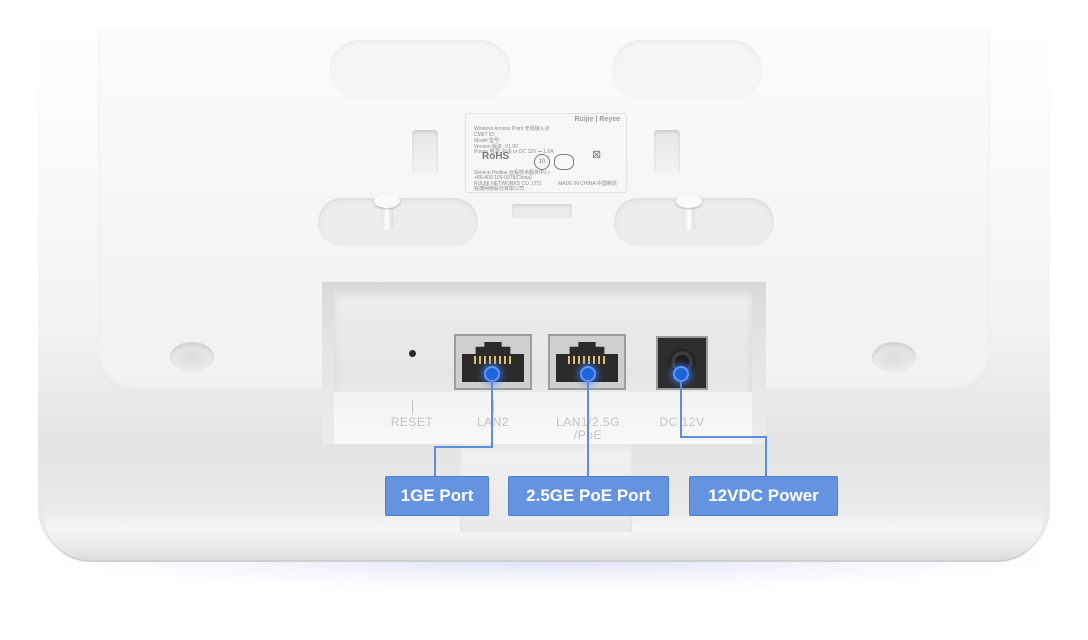  What do you see at coordinates (542, 211) in the screenshot?
I see `center-notch` at bounding box center [542, 211].